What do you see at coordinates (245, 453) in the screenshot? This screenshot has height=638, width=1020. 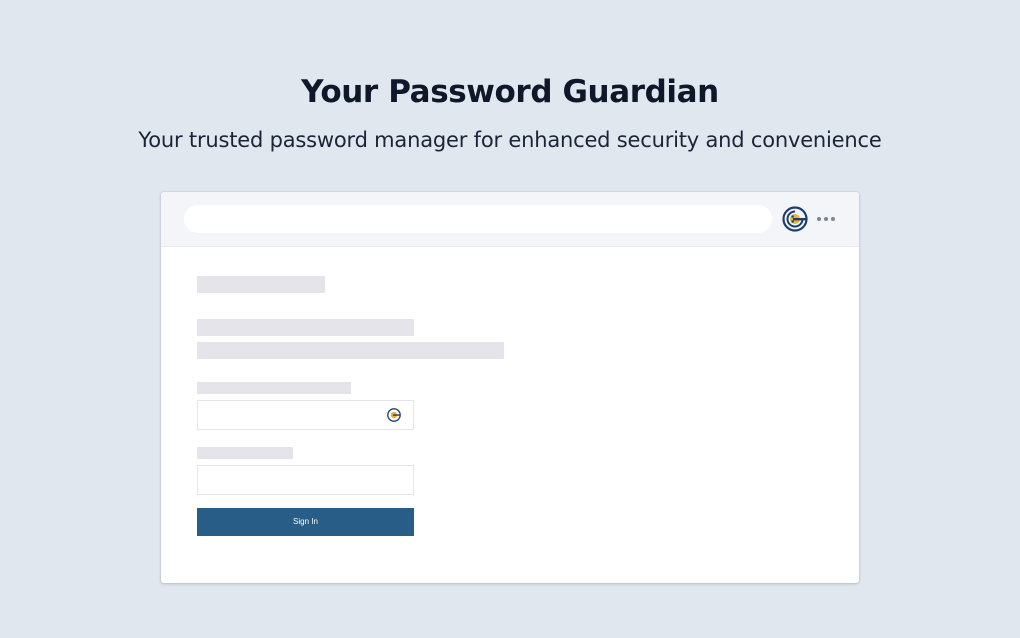 I see `password-label-placeholder` at bounding box center [245, 453].